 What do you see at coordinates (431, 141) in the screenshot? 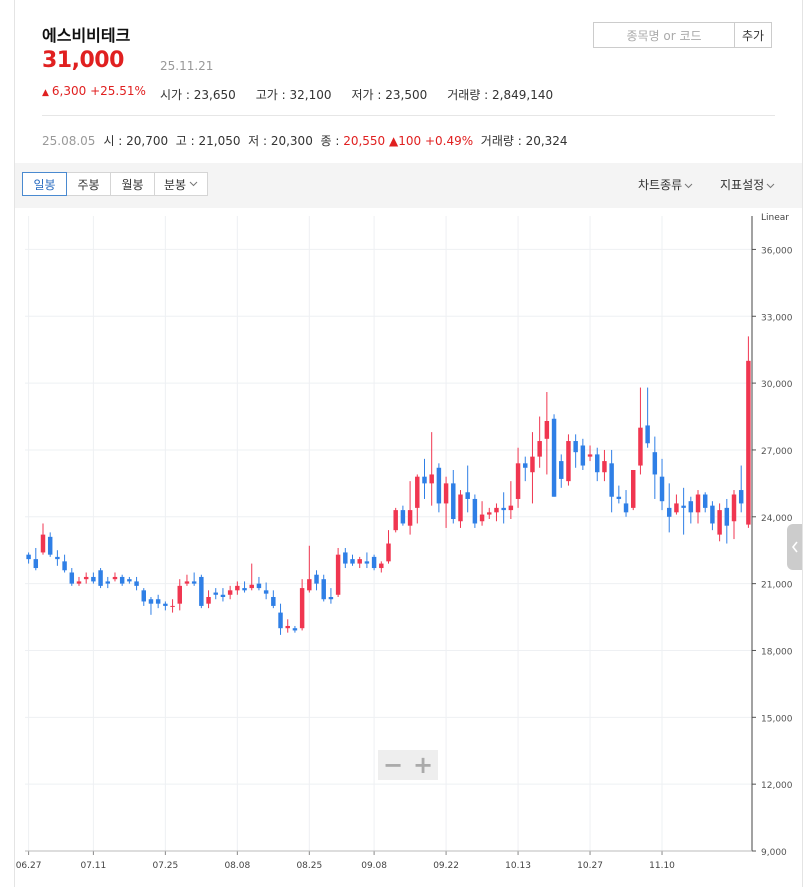
I see `ohlc-change: ▲100 +0.49%` at bounding box center [431, 141].